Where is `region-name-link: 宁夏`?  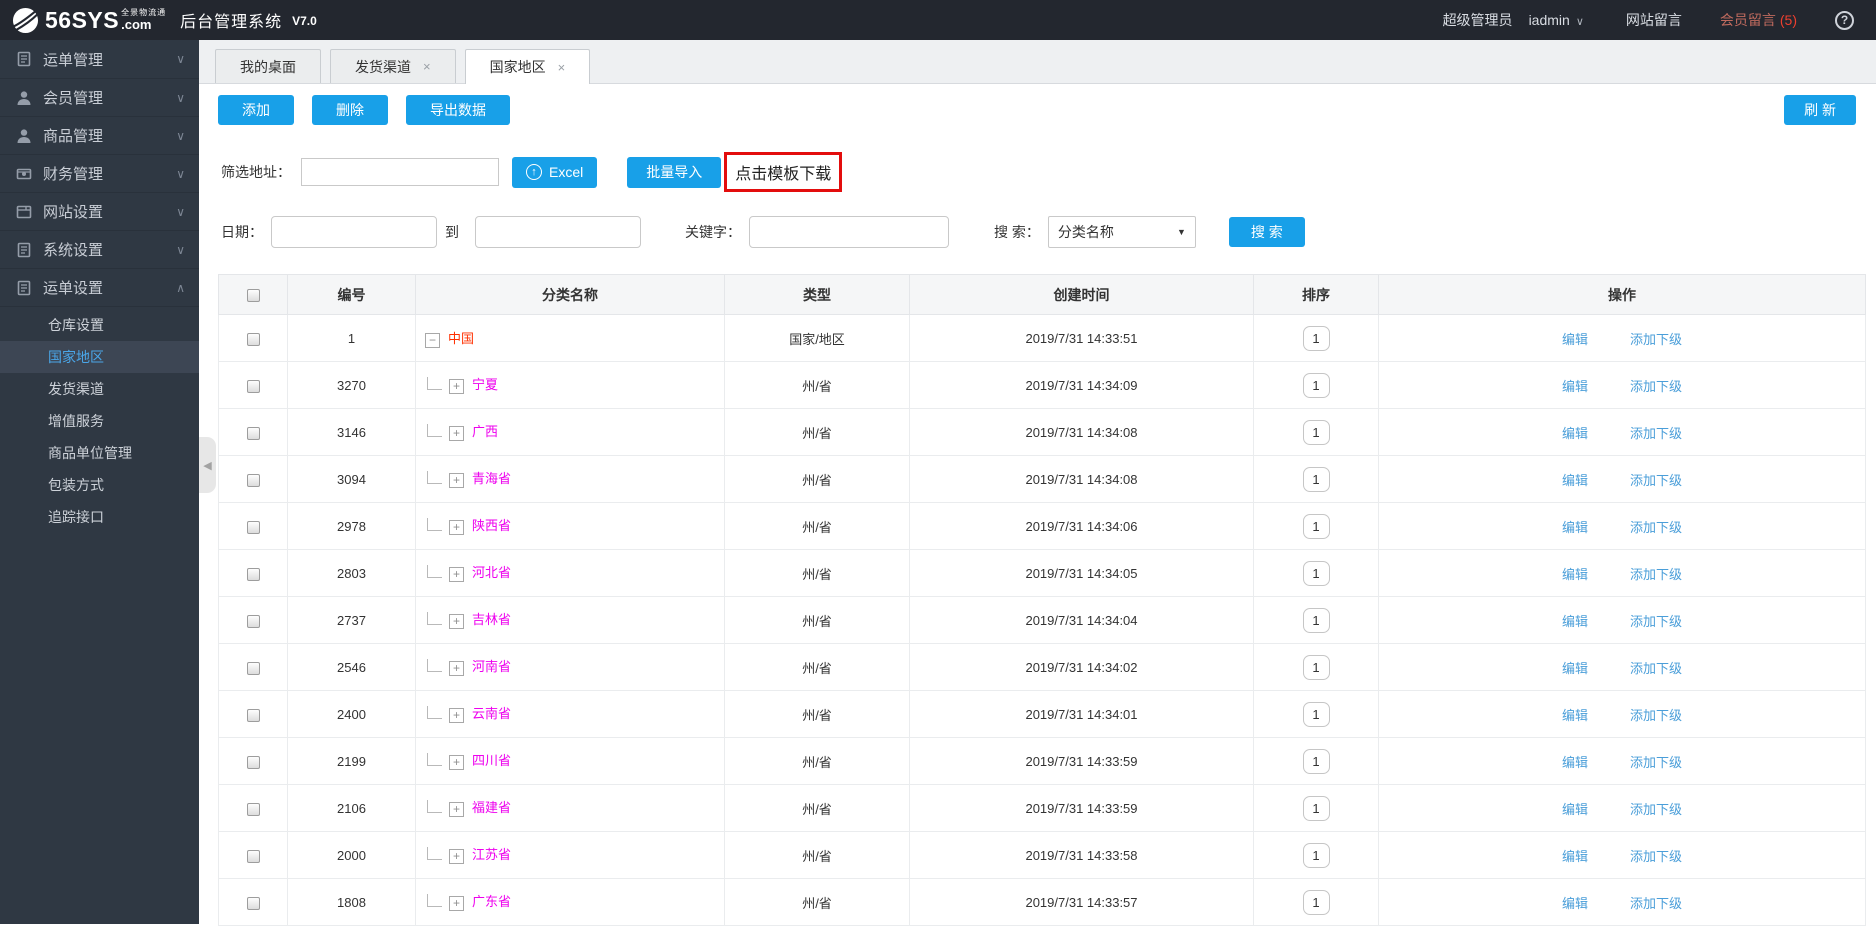
region-name-link: 宁夏 is located at coordinates (485, 384).